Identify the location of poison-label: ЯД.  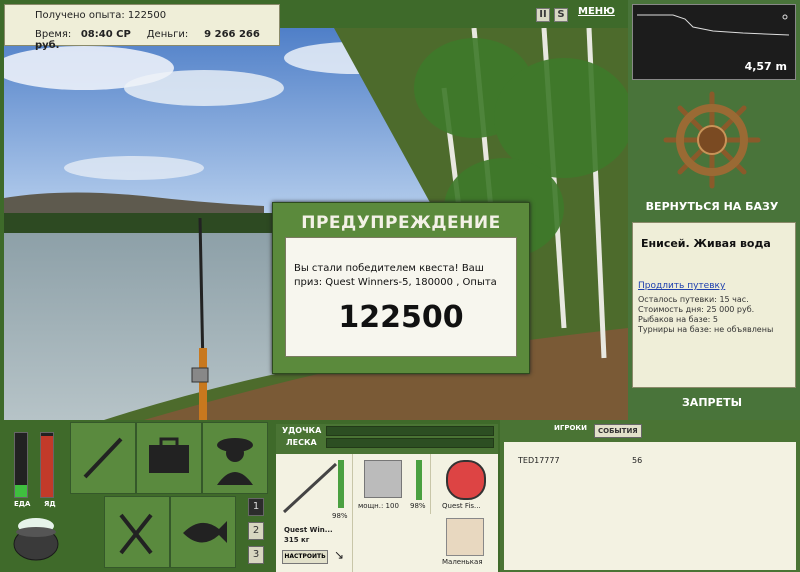
(50, 504).